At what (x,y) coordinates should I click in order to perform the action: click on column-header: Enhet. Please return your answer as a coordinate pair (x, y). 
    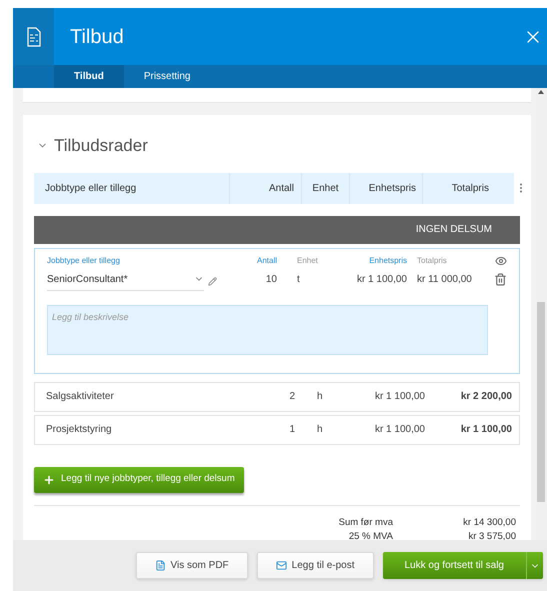
    Looking at the image, I should click on (325, 188).